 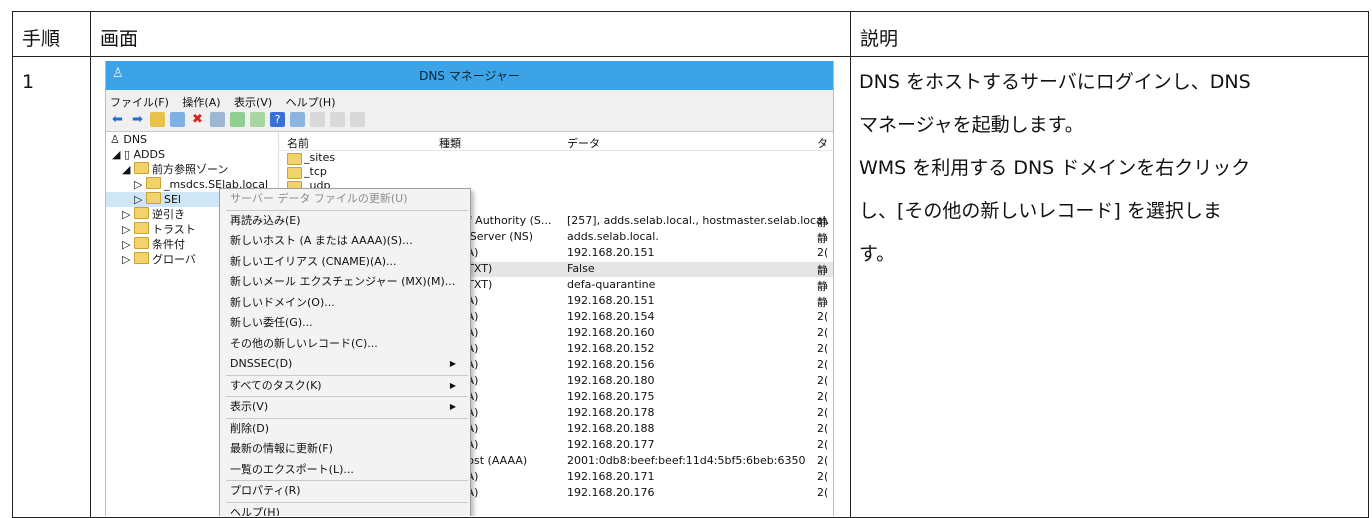 I want to click on up-folder-icon, so click(x=157, y=119).